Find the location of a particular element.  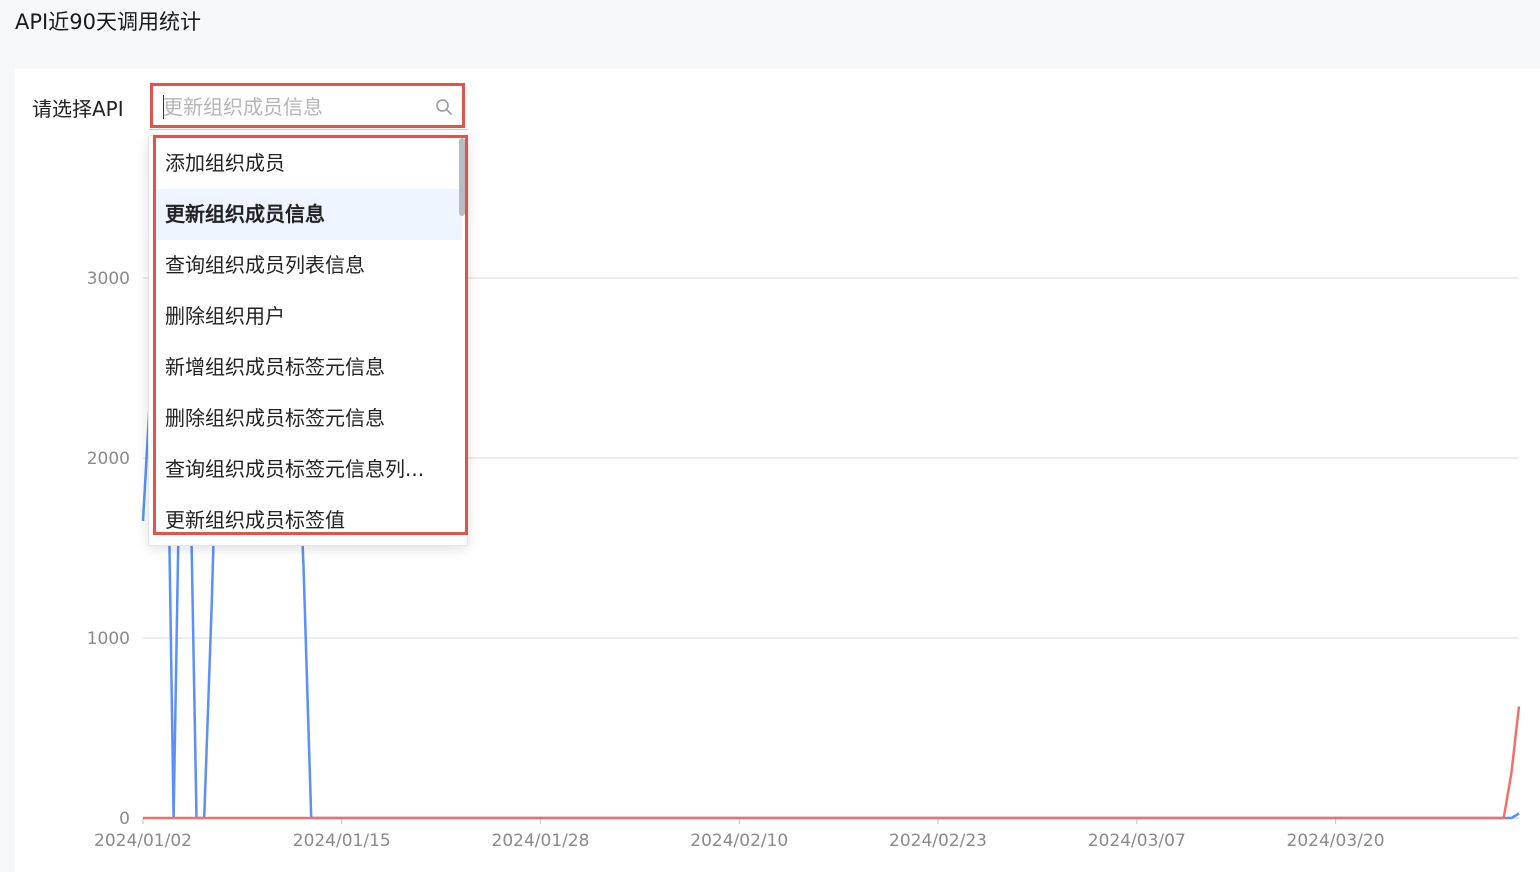

x-tick-label: 2024/02/23 is located at coordinates (938, 841).